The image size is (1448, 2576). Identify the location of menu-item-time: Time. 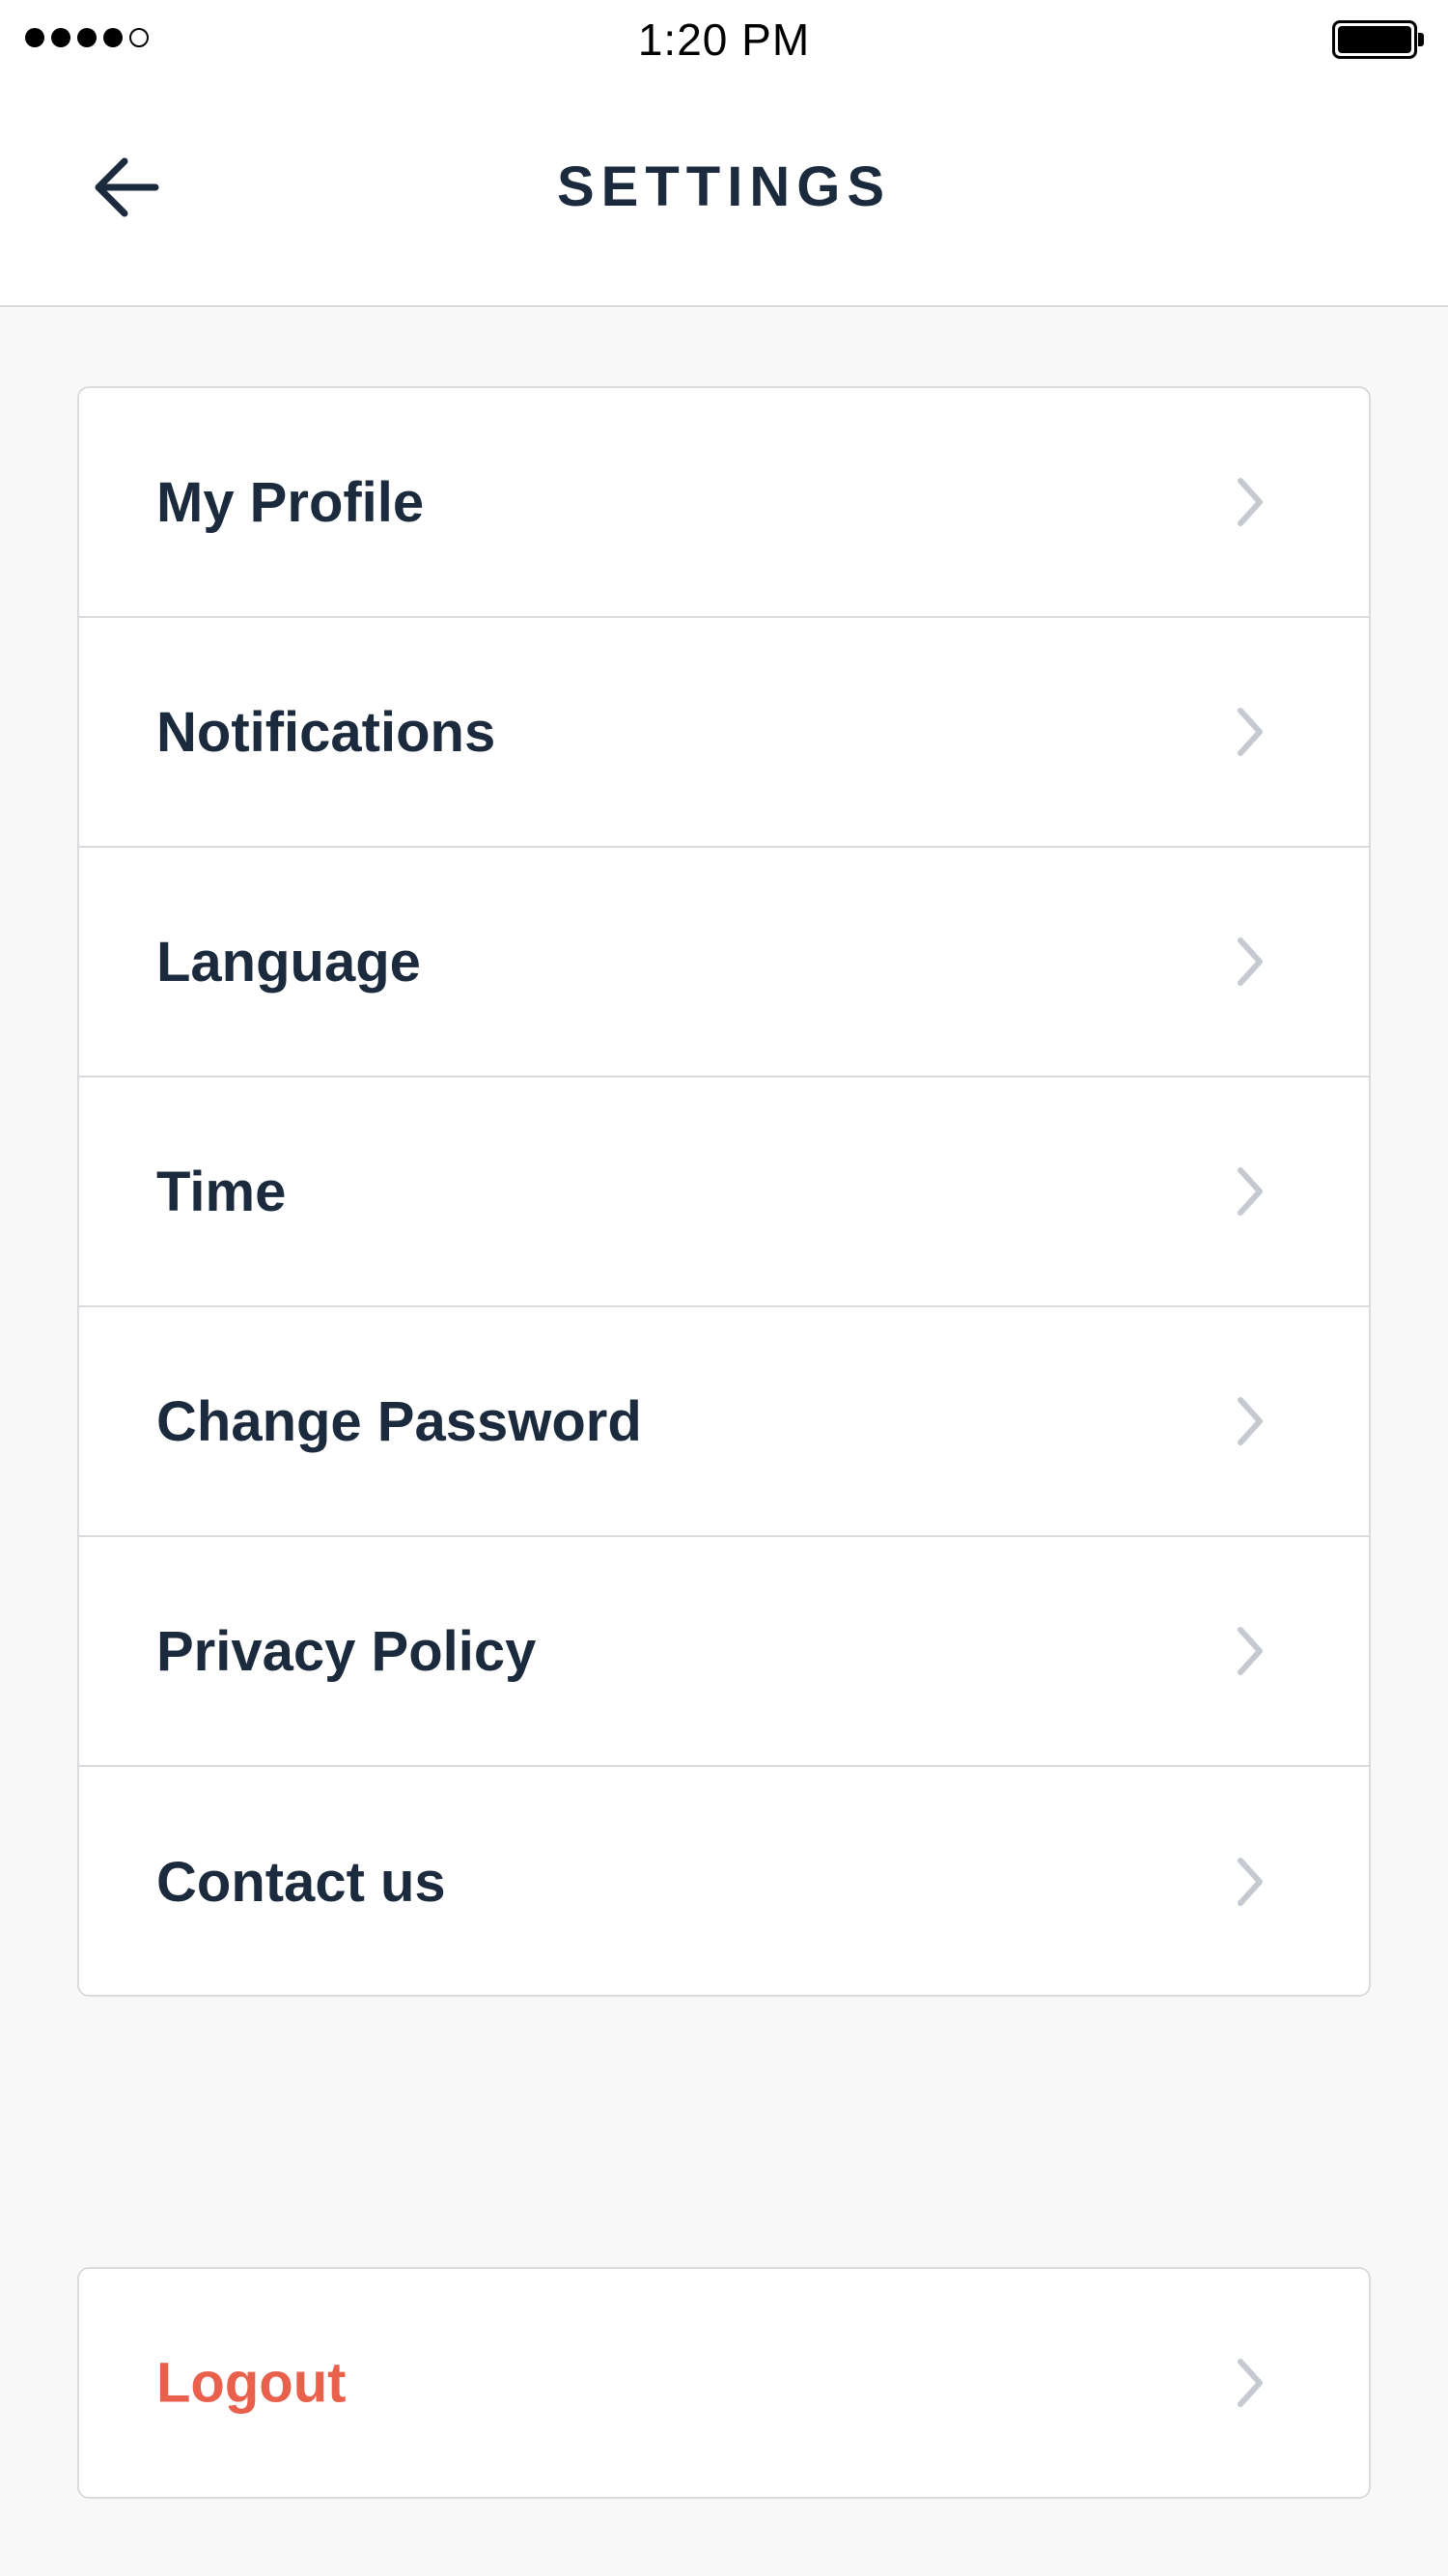
(724, 1193).